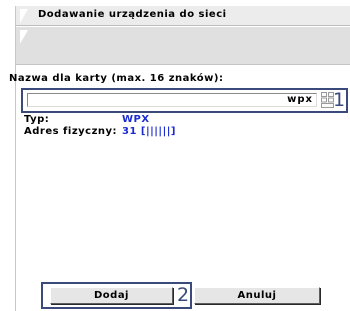 Image resolution: width=350 pixels, height=311 pixels. Describe the element at coordinates (136, 119) in the screenshot. I see `type-value: WPX` at that location.